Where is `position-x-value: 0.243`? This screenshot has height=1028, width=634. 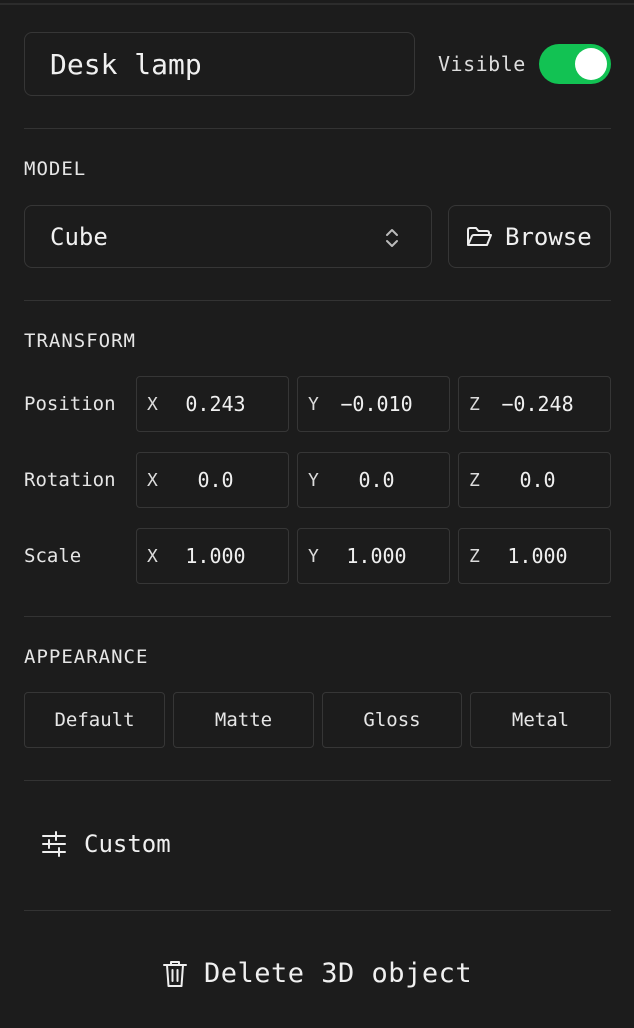 position-x-value: 0.243 is located at coordinates (215, 404).